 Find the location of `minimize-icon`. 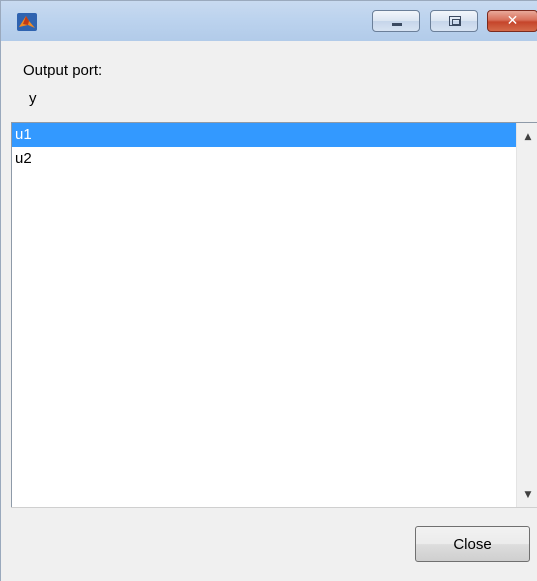

minimize-icon is located at coordinates (397, 24).